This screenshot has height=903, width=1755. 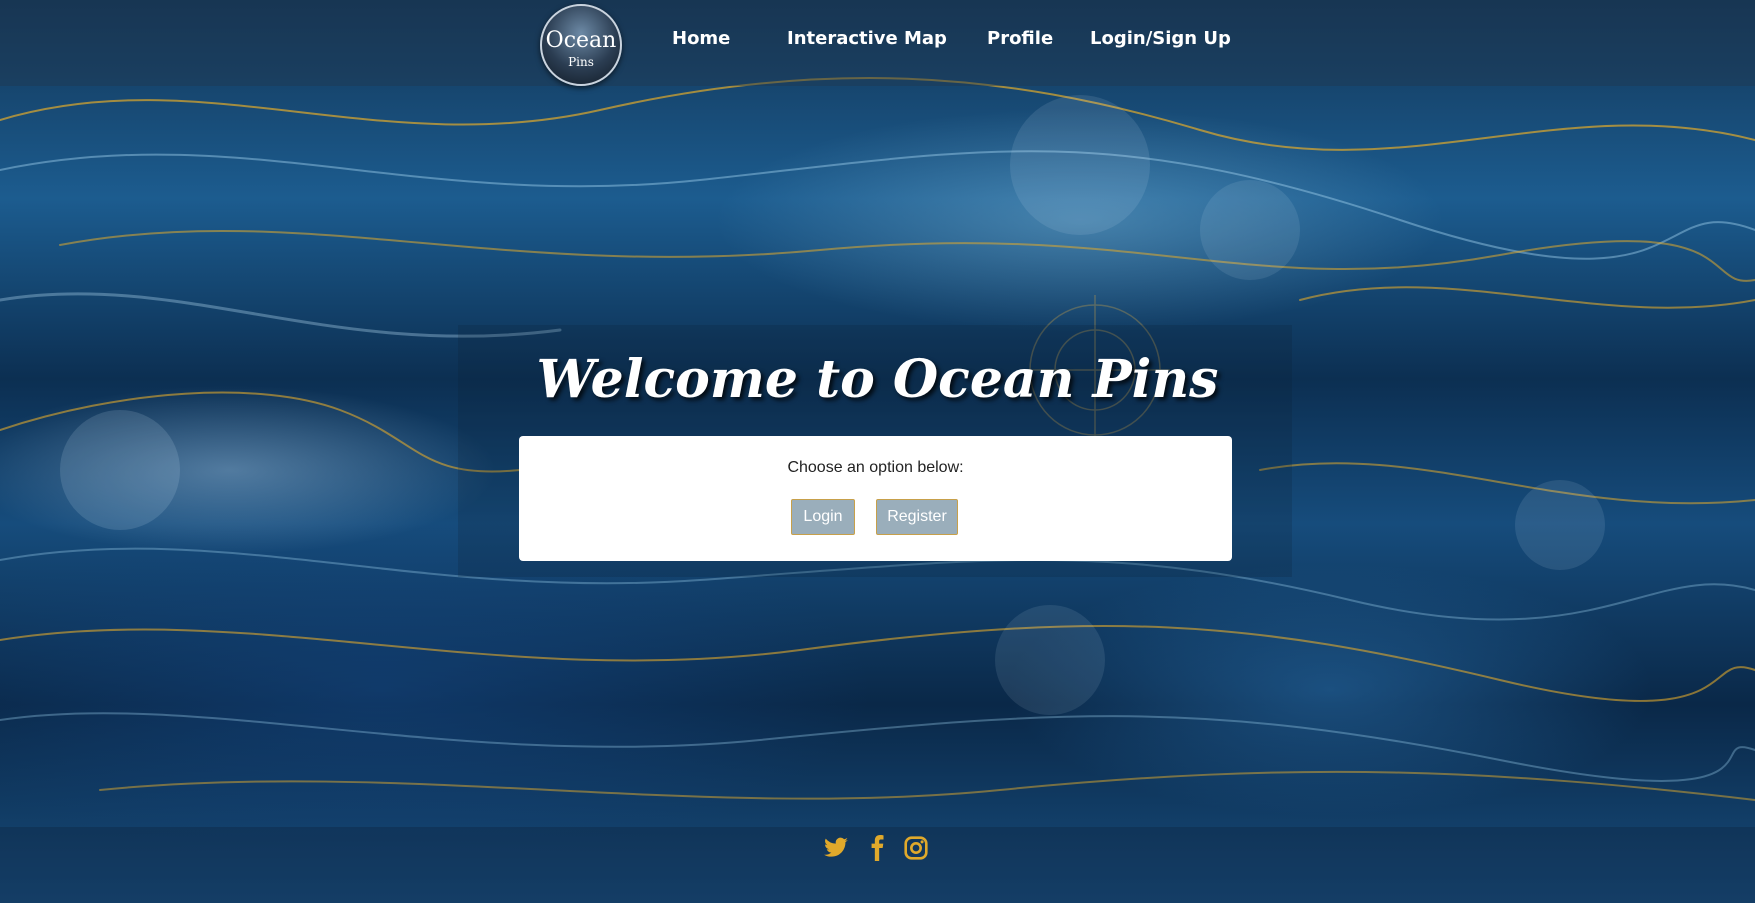 I want to click on nav-profile: Profile, so click(x=1020, y=39).